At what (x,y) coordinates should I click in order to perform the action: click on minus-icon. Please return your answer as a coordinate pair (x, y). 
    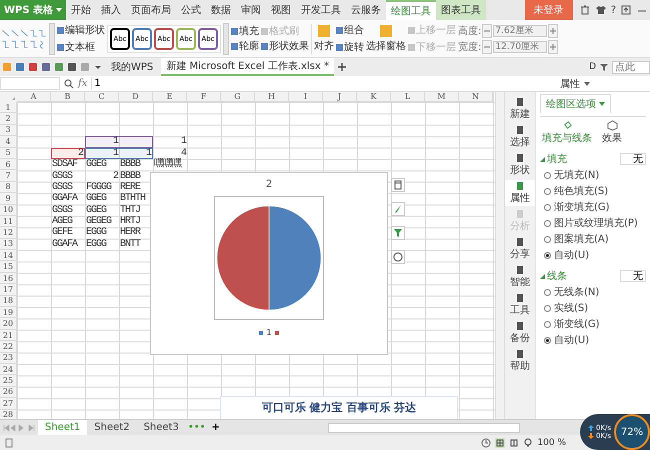
    Looking at the image, I should click on (487, 31).